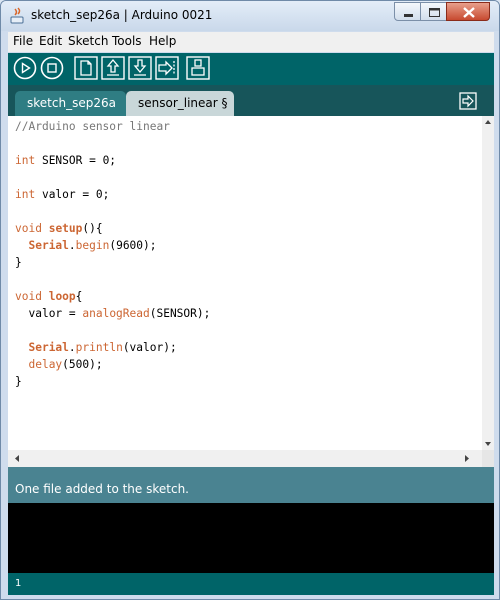  What do you see at coordinates (92, 126) in the screenshot?
I see `comment: //Arduino sensor linear` at bounding box center [92, 126].